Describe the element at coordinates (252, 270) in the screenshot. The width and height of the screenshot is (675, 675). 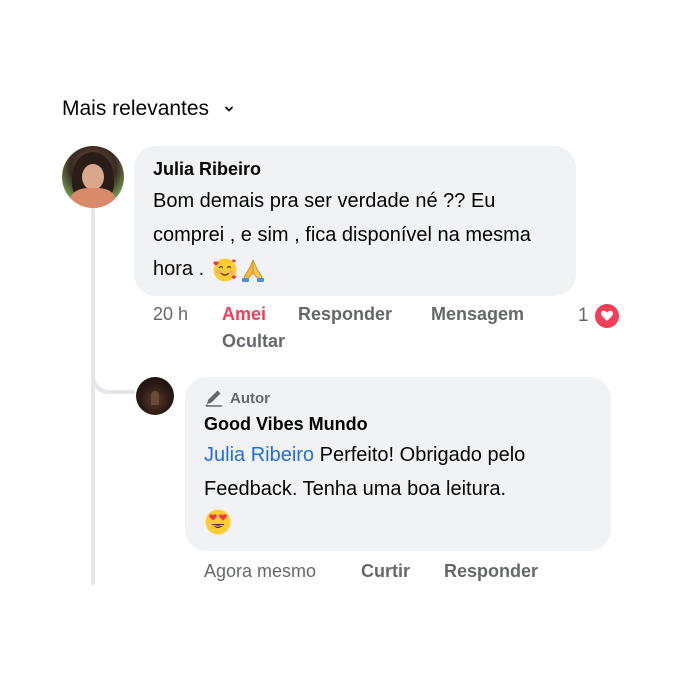
I see `folded-hands-icon` at that location.